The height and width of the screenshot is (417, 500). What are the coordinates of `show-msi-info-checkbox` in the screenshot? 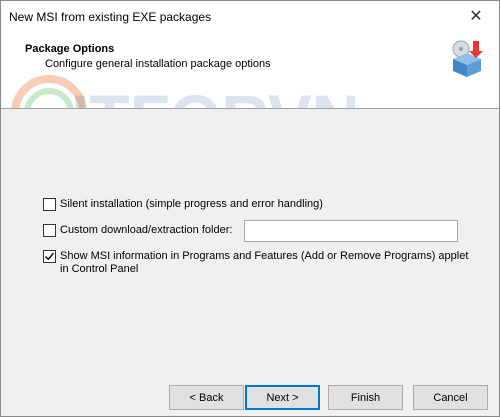 It's located at (49, 256).